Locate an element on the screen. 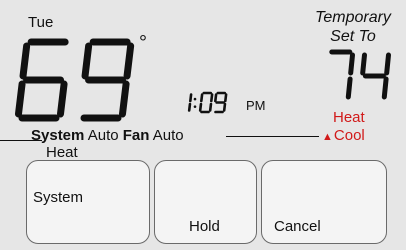  mode-heat-label: Heat is located at coordinates (349, 117).